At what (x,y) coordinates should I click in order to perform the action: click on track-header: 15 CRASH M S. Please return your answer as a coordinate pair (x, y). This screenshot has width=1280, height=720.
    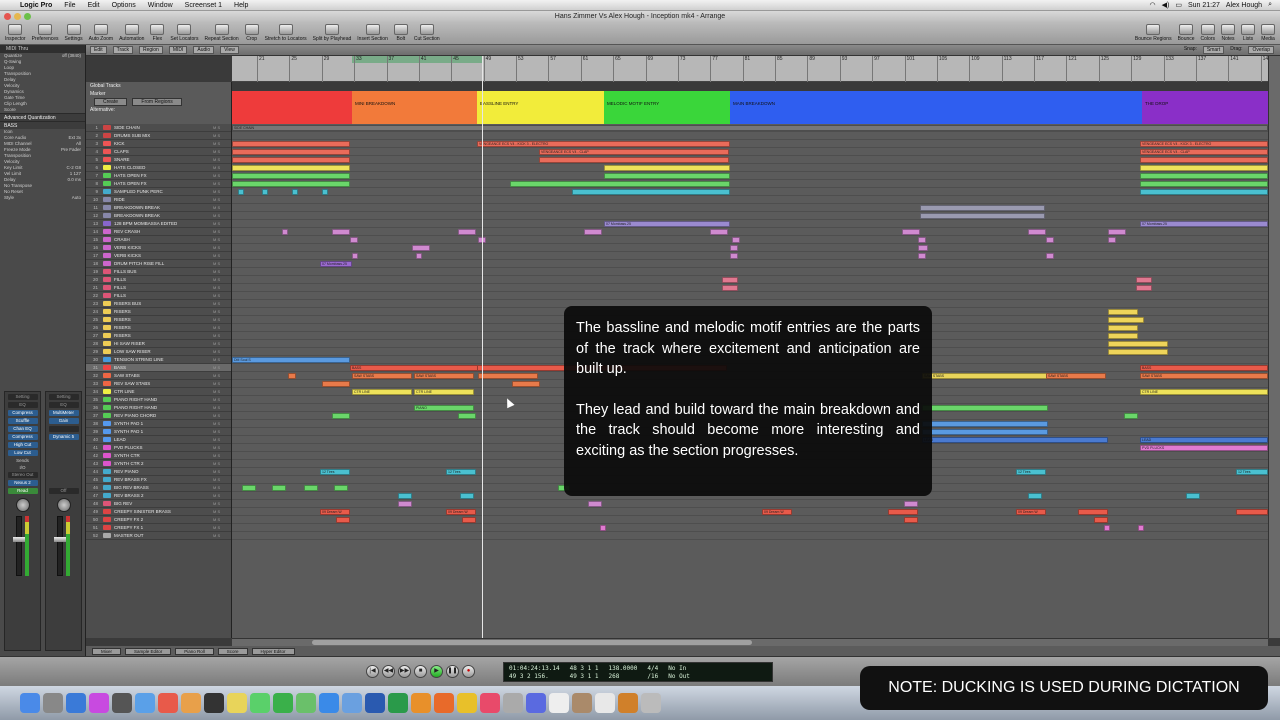
    Looking at the image, I should click on (158, 240).